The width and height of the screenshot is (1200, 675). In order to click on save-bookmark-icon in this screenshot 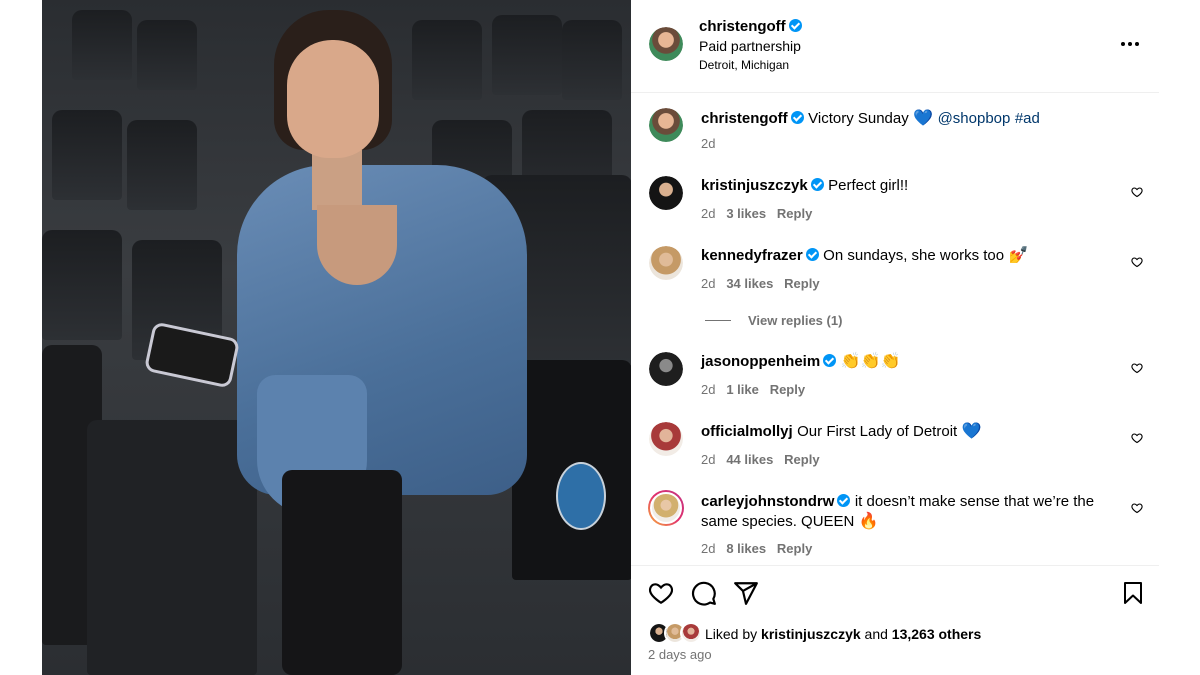, I will do `click(1133, 593)`.